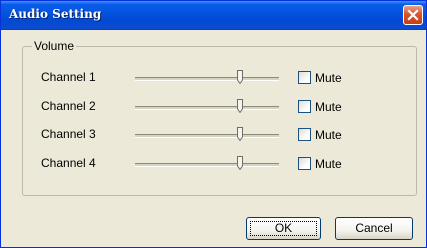 The height and width of the screenshot is (248, 427). I want to click on channel-row: Channel 1 Mute, so click(214, 78).